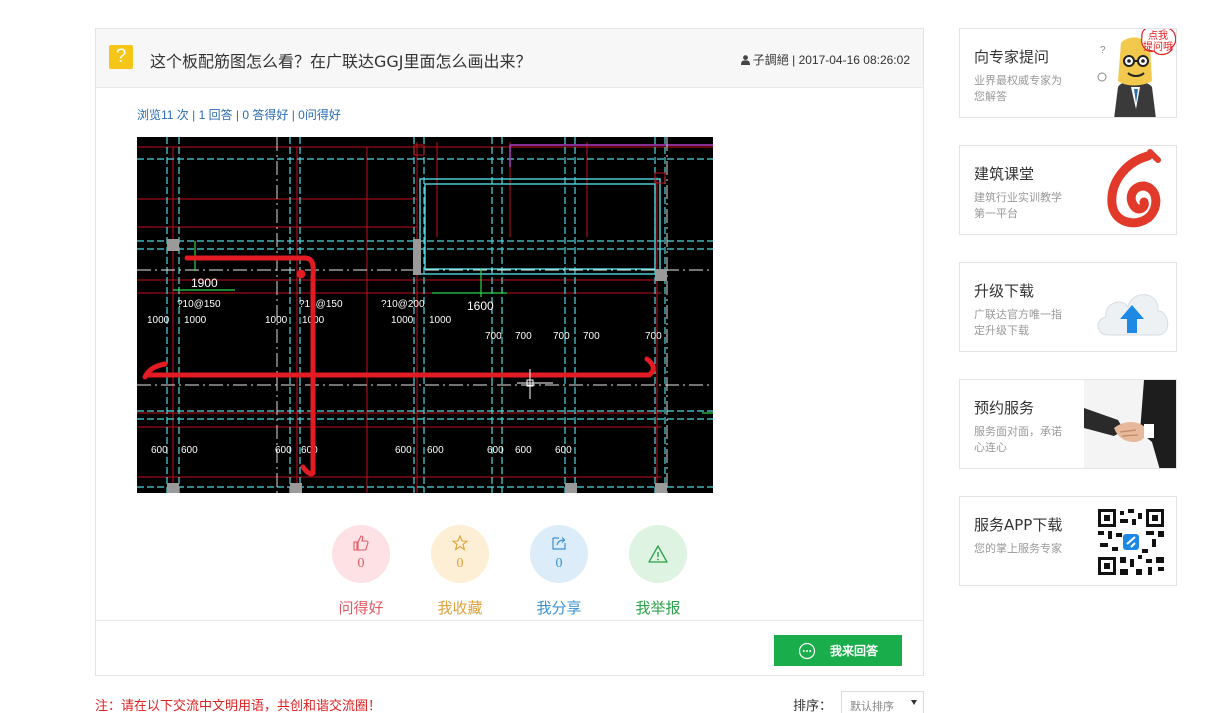  I want to click on good-question-label: 问得好, so click(361, 607).